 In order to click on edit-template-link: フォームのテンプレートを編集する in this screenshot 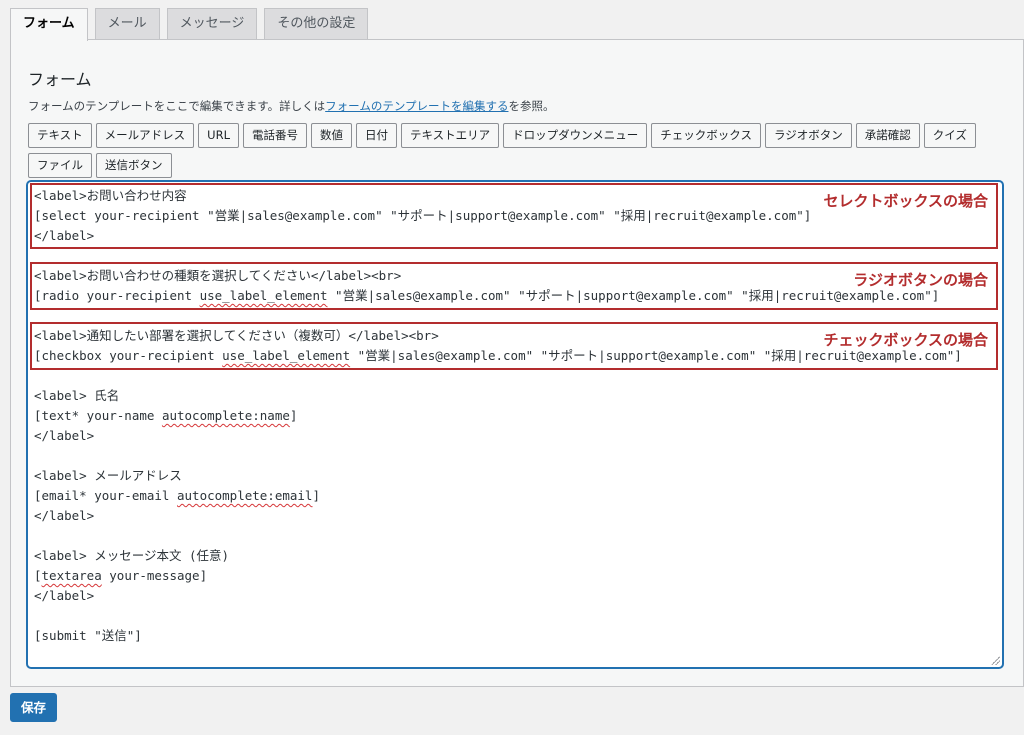, I will do `click(416, 106)`.